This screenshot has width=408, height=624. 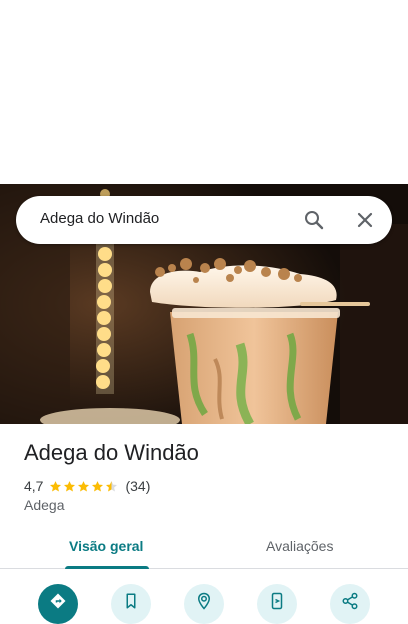 What do you see at coordinates (112, 485) in the screenshot?
I see `star-half-icon` at bounding box center [112, 485].